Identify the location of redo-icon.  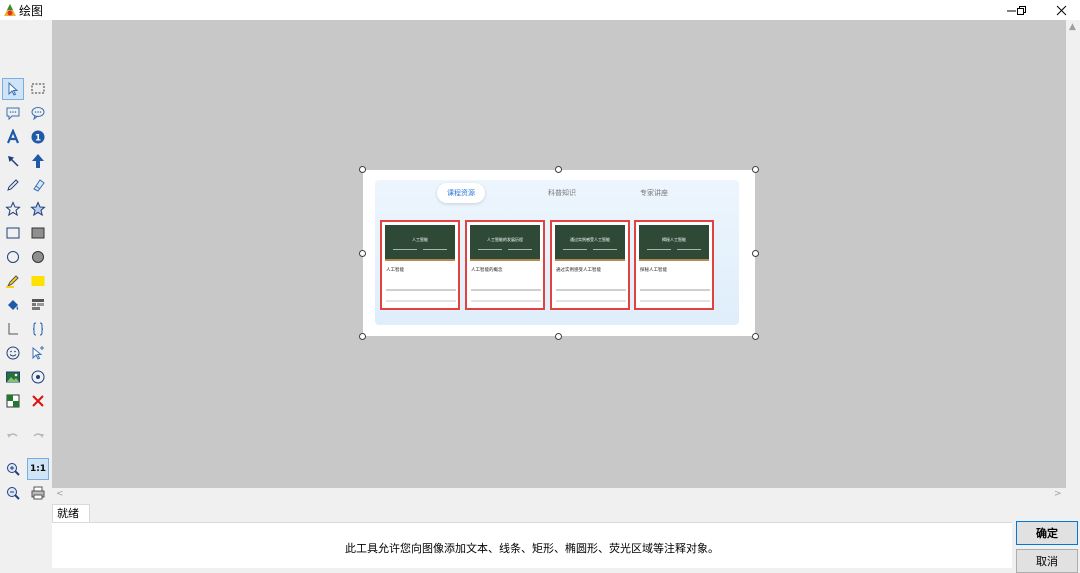
(38, 435).